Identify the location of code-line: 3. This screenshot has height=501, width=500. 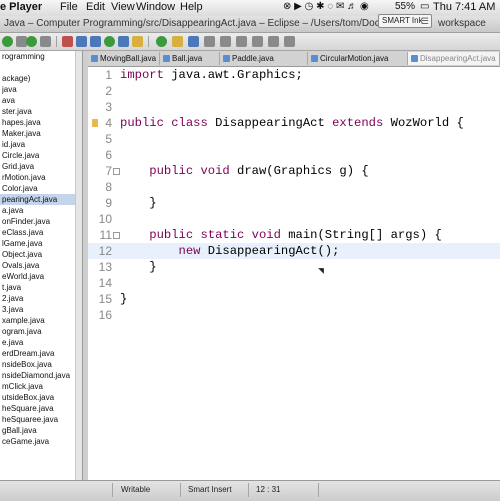
(294, 107).